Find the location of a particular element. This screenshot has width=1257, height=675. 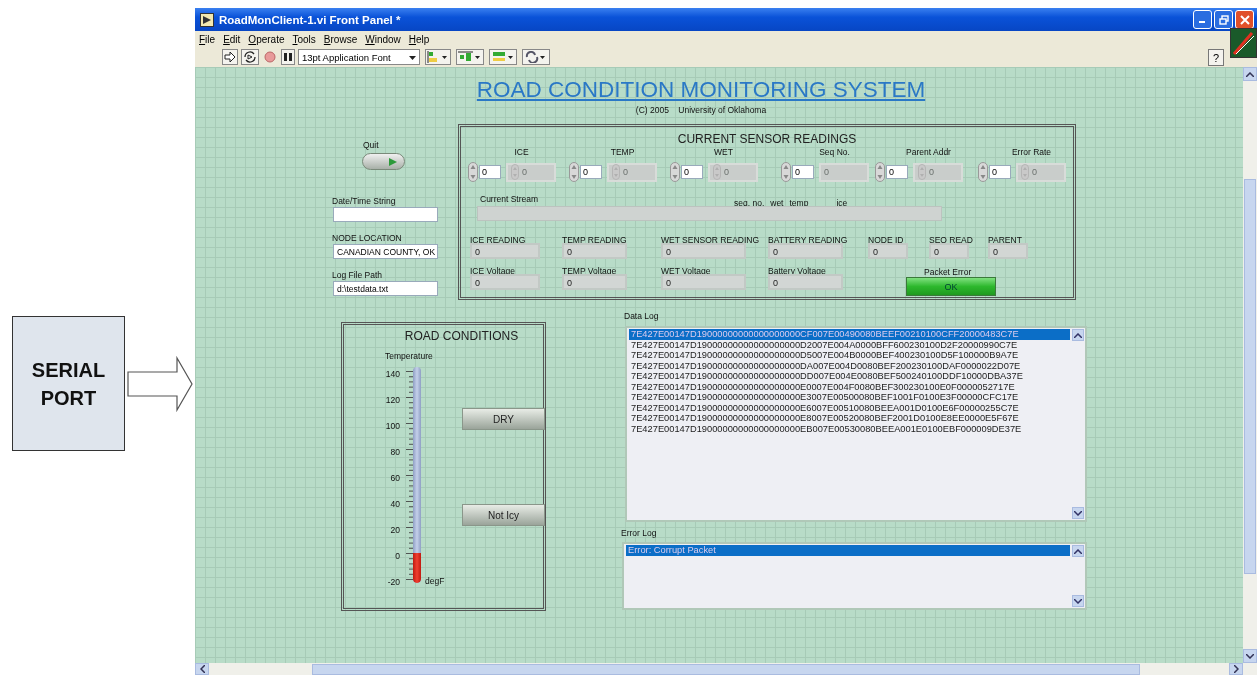

menu-item: Help is located at coordinates (419, 39).